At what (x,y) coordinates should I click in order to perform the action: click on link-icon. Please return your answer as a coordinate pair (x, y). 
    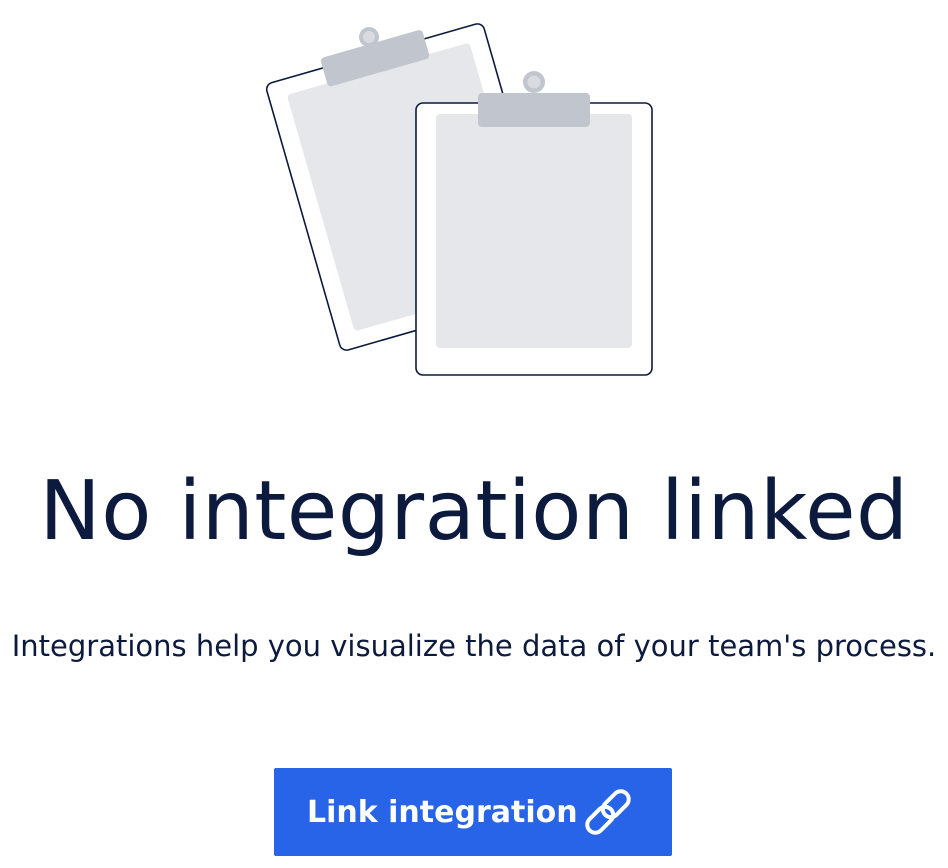
    Looking at the image, I should click on (608, 812).